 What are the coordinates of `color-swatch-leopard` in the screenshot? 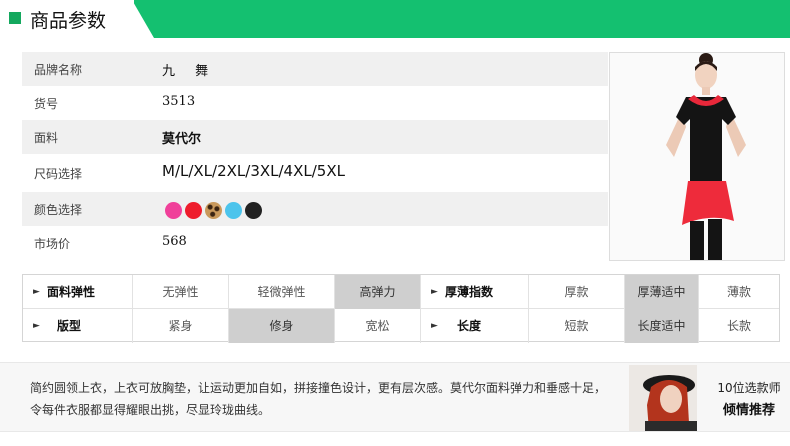 It's located at (213, 210).